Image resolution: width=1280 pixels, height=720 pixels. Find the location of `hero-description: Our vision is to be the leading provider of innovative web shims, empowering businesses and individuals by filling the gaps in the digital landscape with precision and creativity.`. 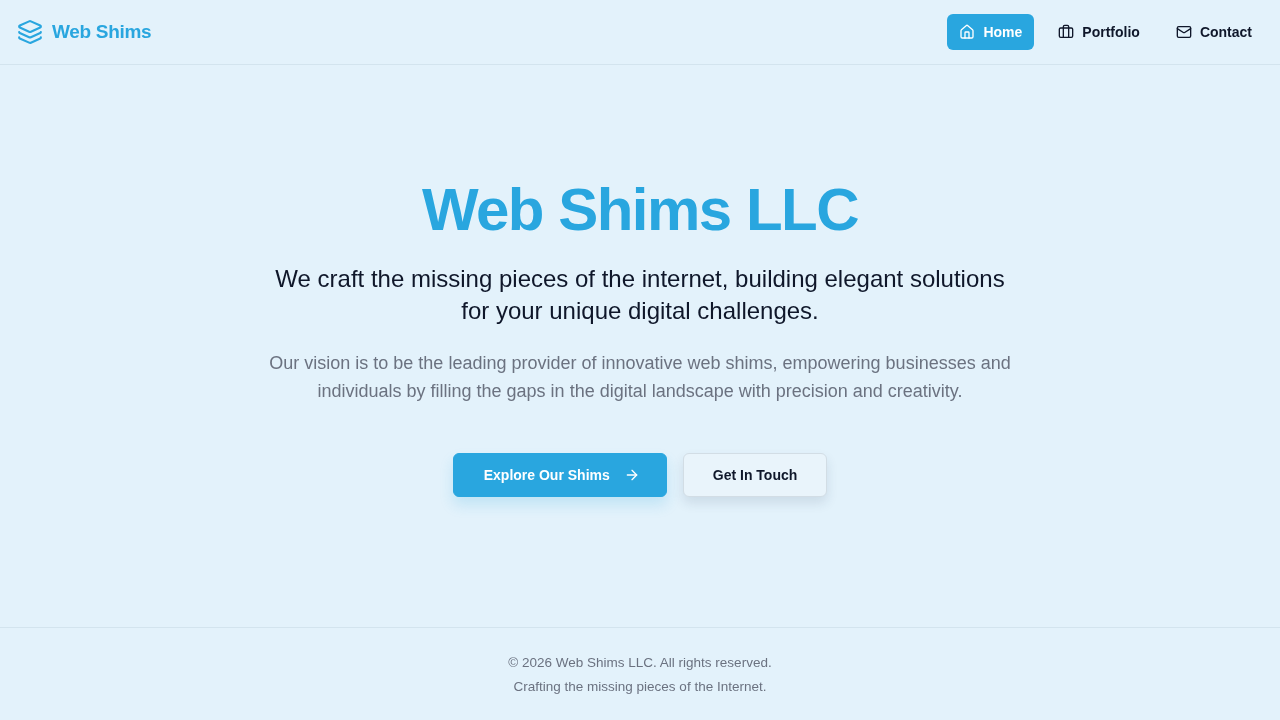

hero-description: Our vision is to be the leading provider of innovative web shims, empowering businesses and individuals by filling the gaps in the digital landscape with precision and creativity. is located at coordinates (640, 377).